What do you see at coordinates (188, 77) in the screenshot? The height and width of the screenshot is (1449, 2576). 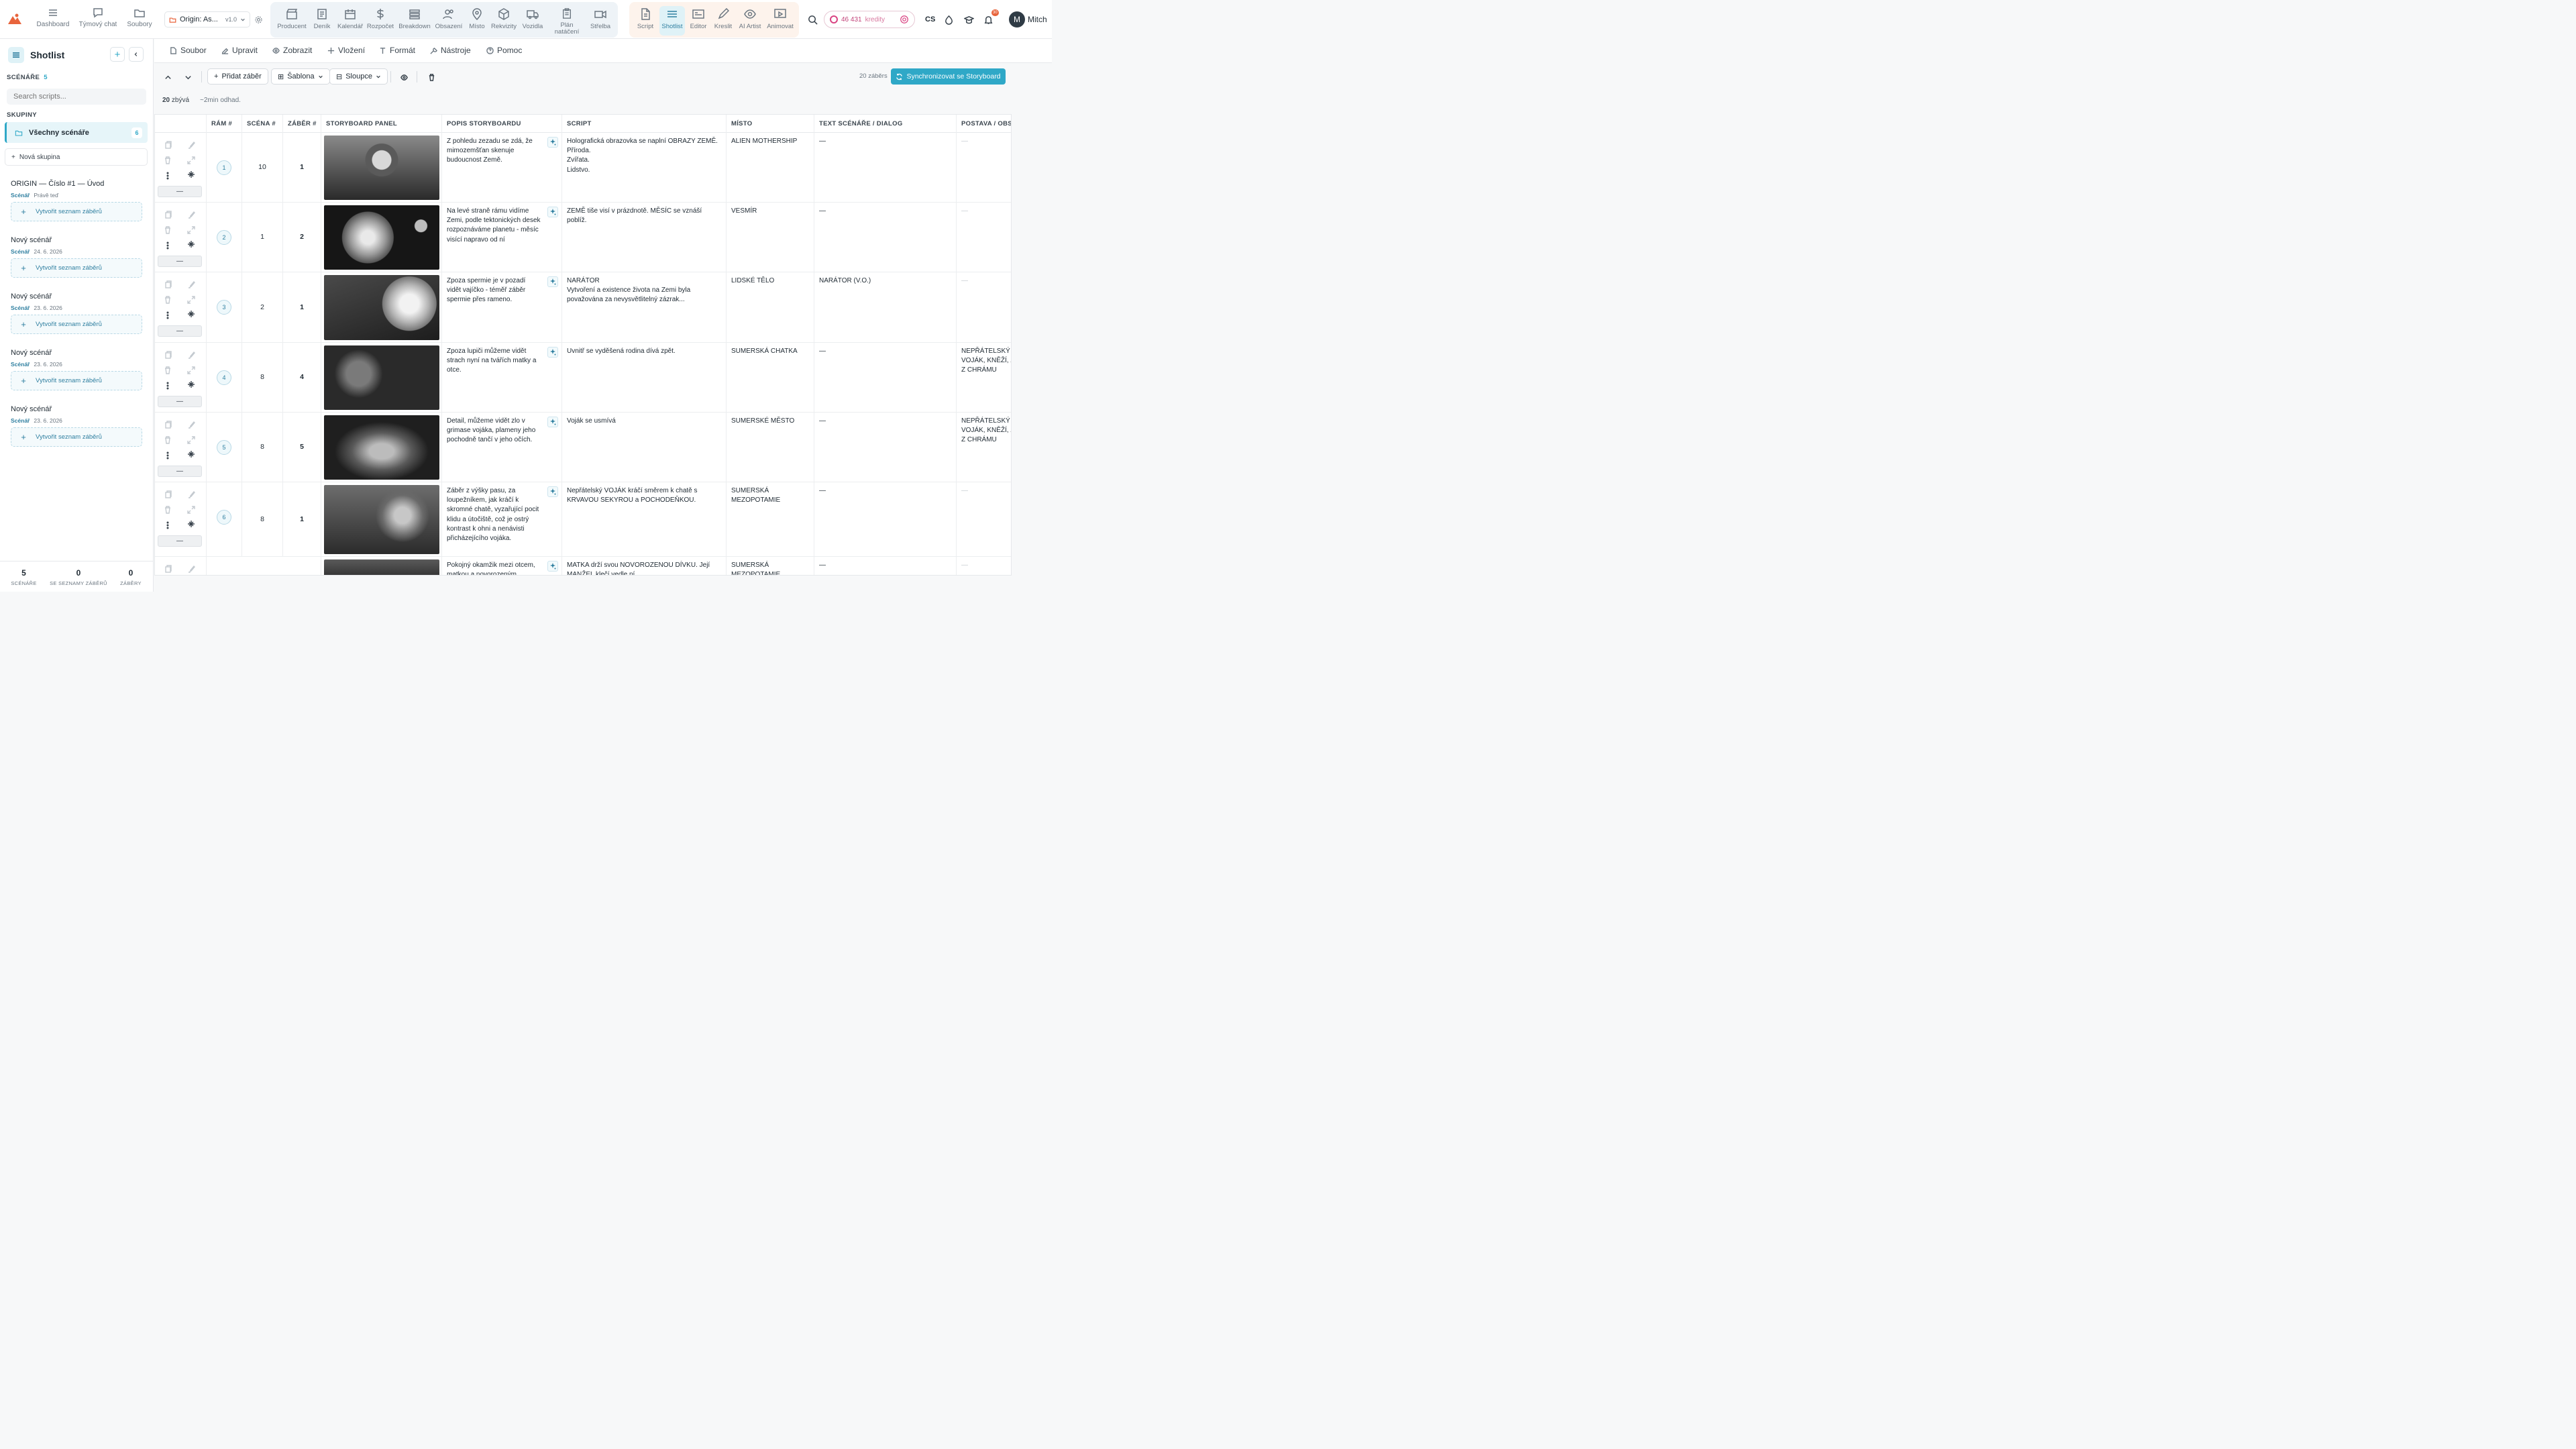 I see `move-down-button` at bounding box center [188, 77].